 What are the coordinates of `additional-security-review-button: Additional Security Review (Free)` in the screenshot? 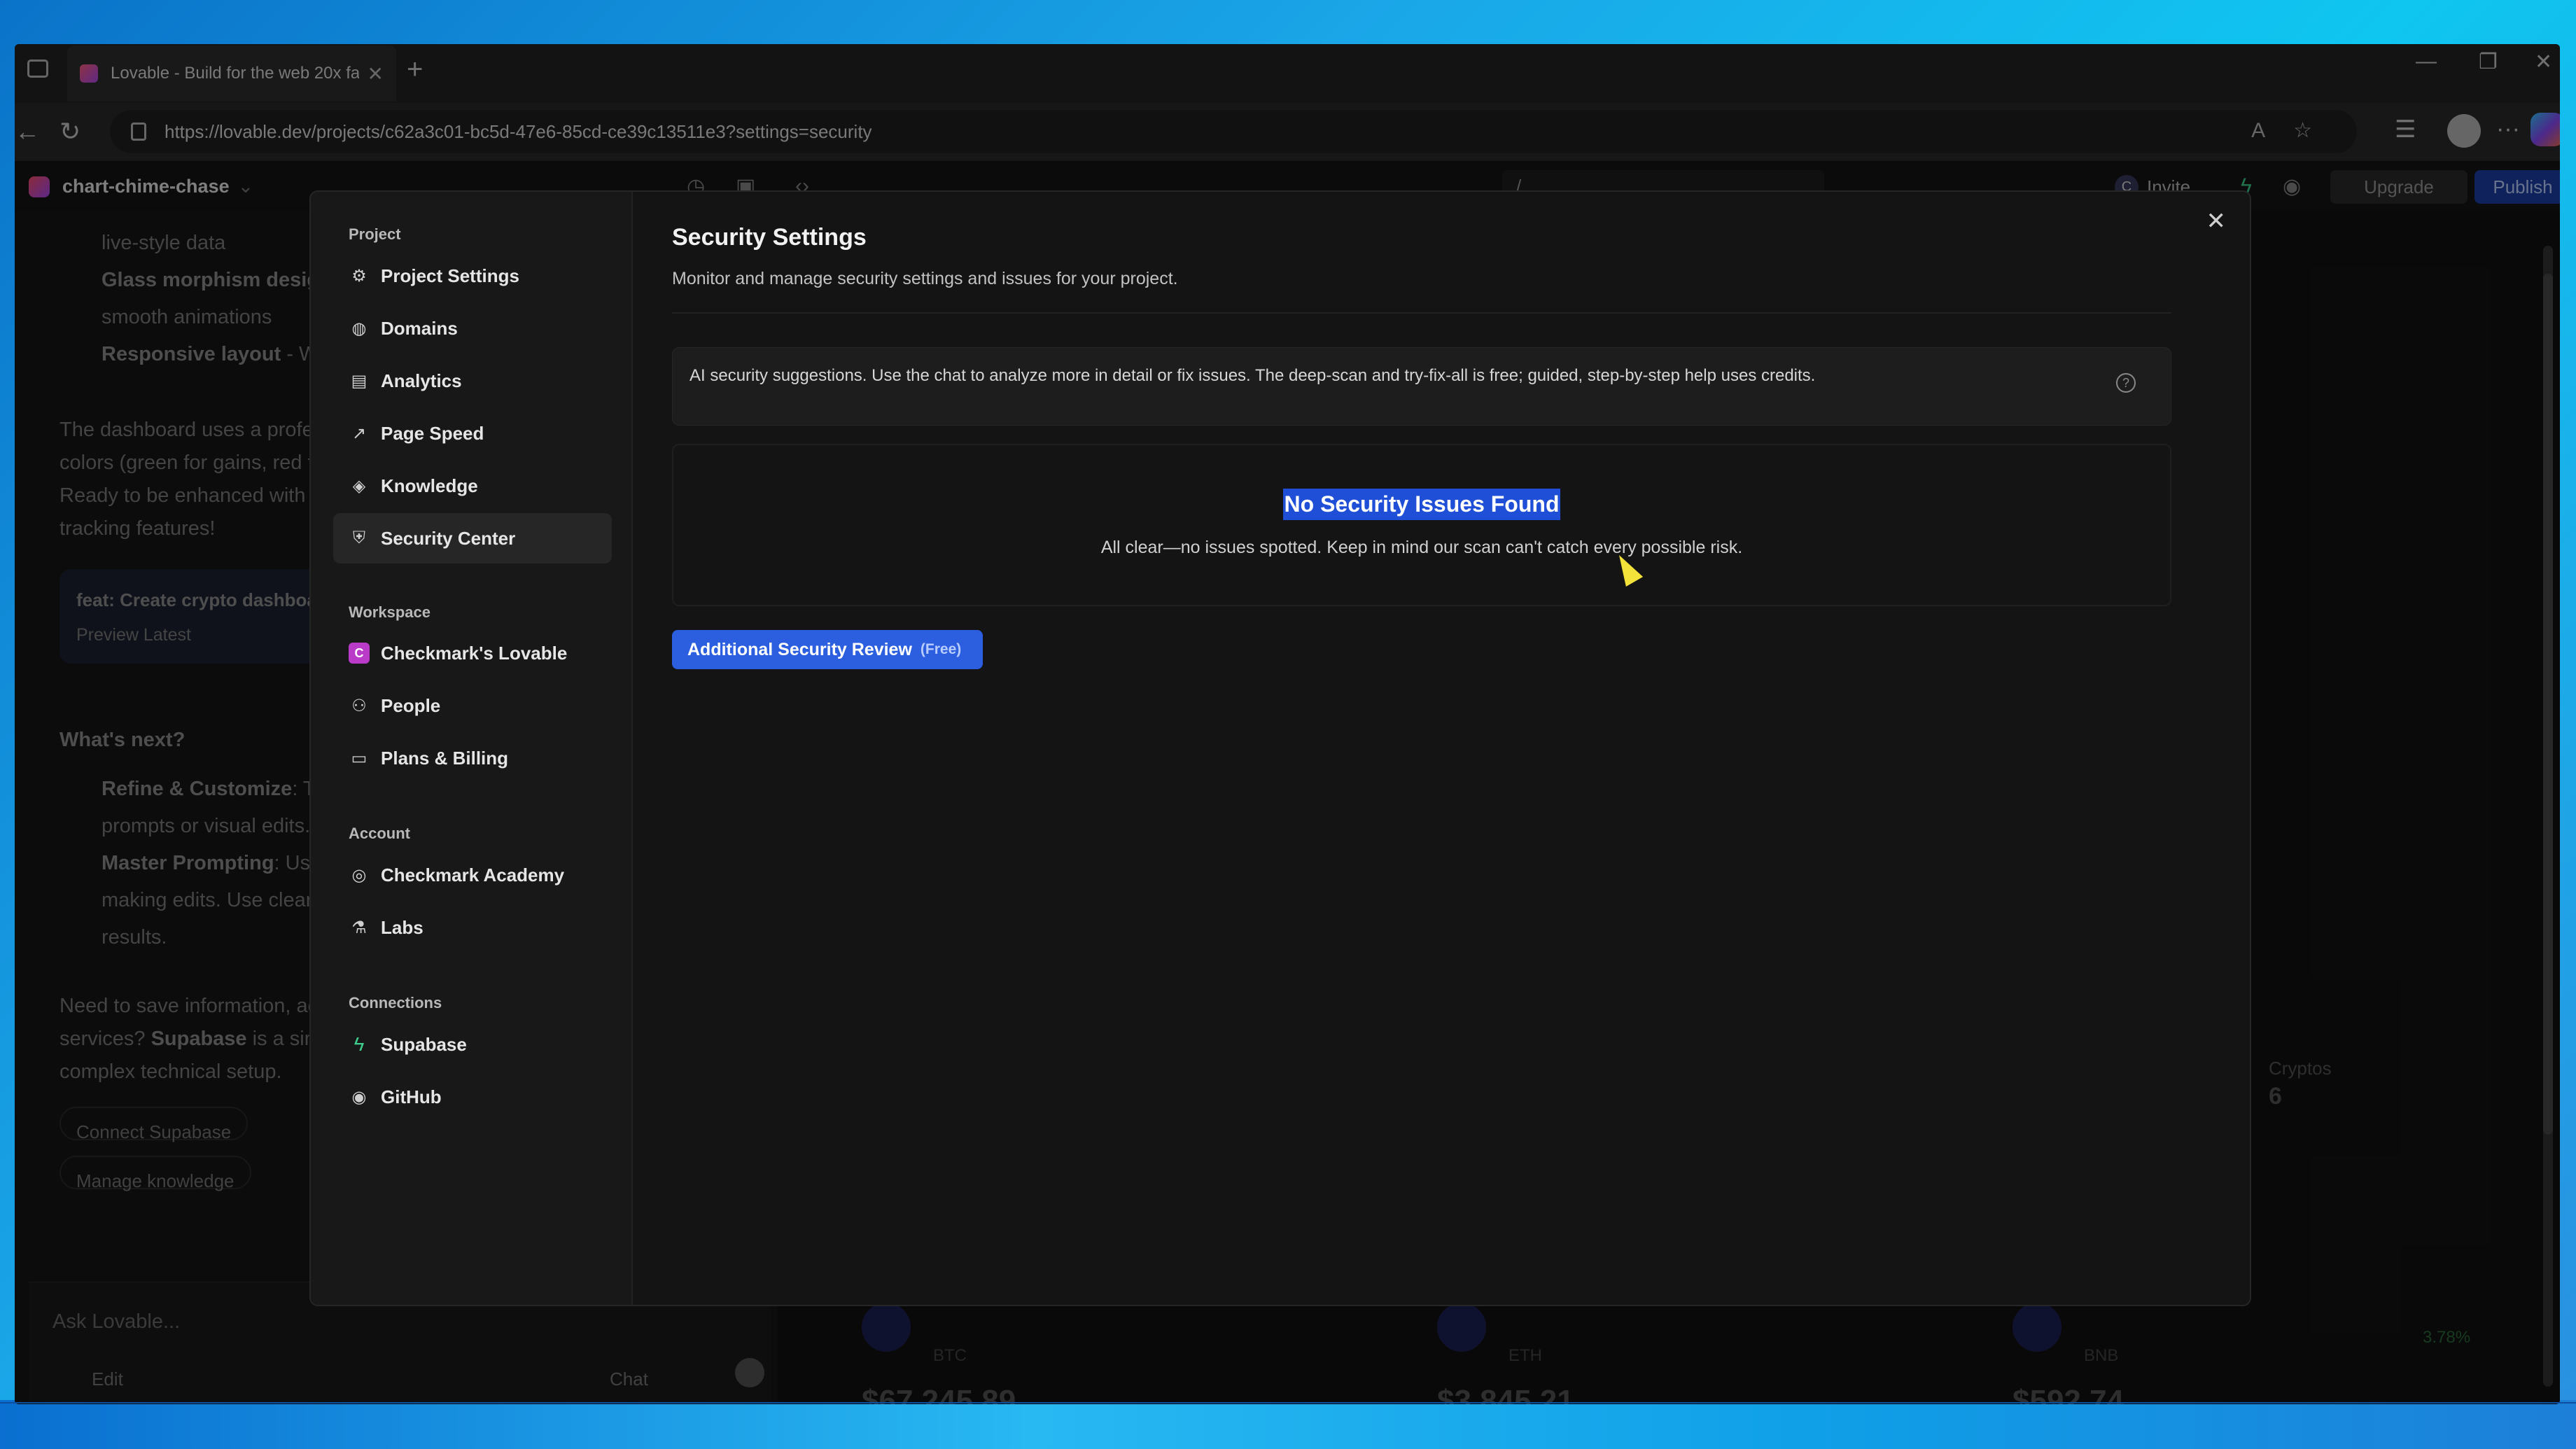 It's located at (827, 649).